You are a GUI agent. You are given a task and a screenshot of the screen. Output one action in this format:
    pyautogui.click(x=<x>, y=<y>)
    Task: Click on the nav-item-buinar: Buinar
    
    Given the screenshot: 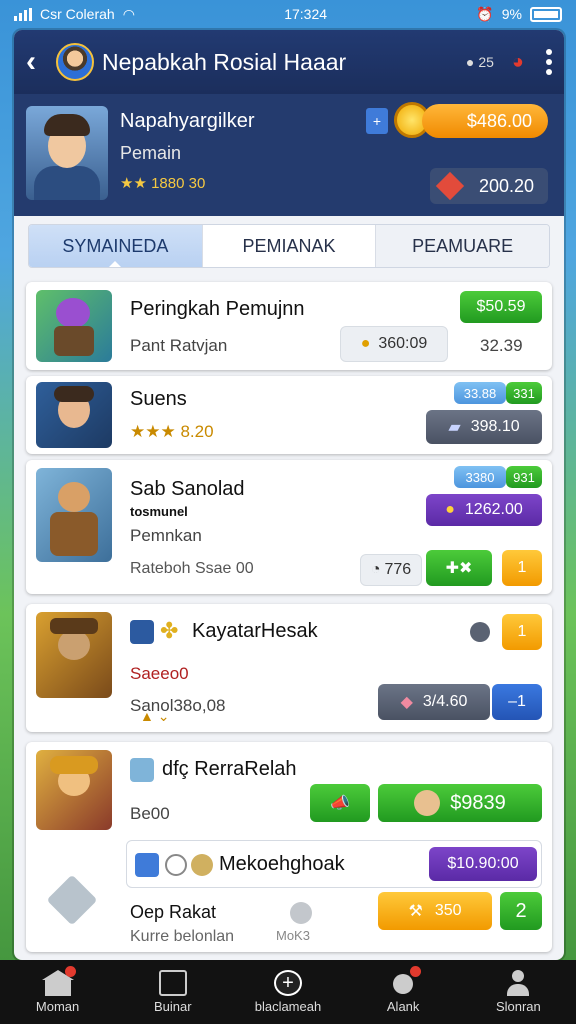 What is the action you would take?
    pyautogui.click(x=173, y=992)
    